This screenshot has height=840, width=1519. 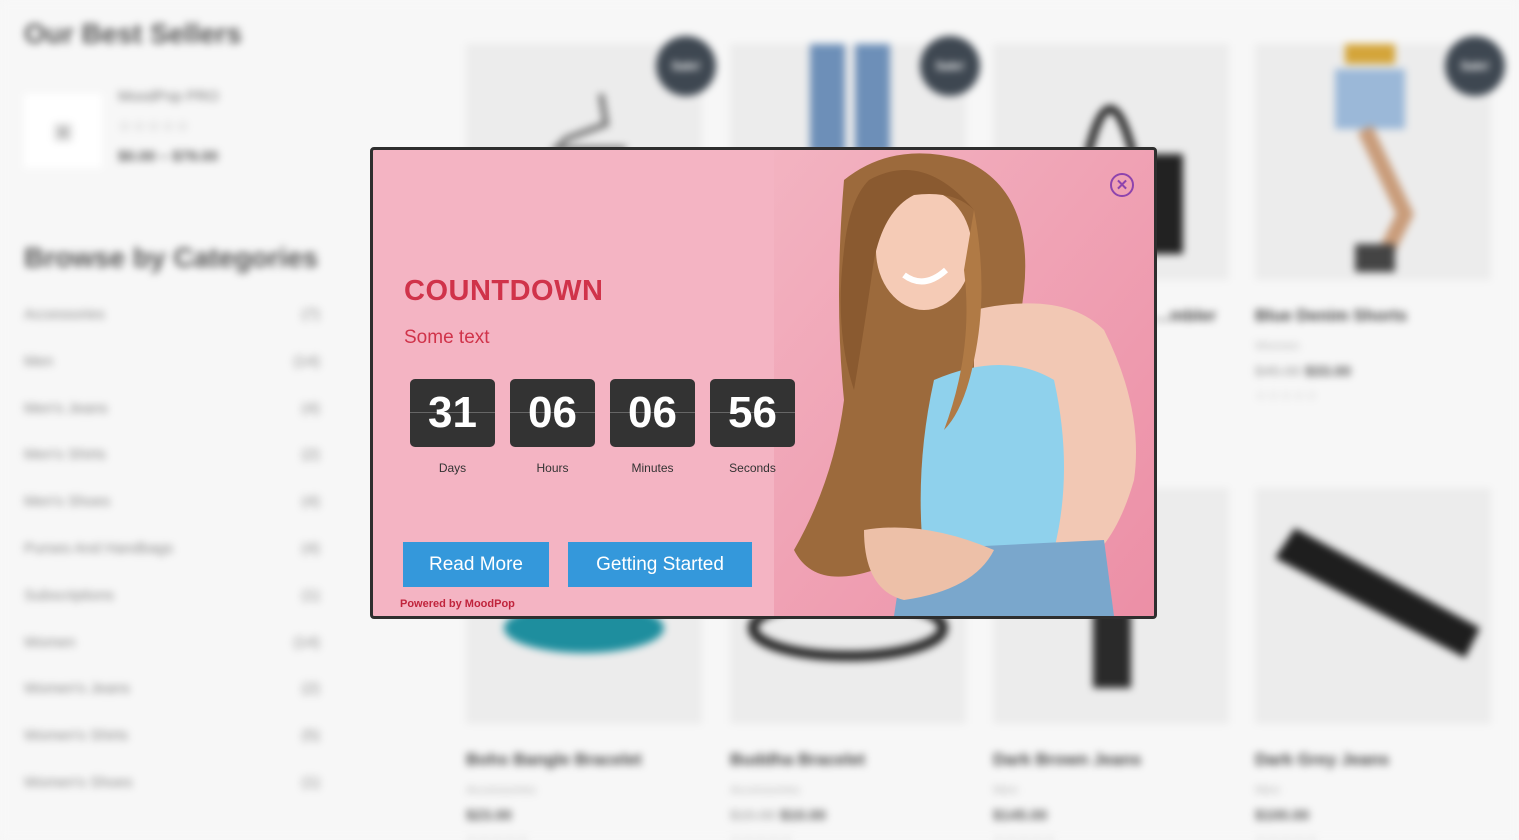 I want to click on countdown-hours: 06 Hours, so click(x=552, y=427).